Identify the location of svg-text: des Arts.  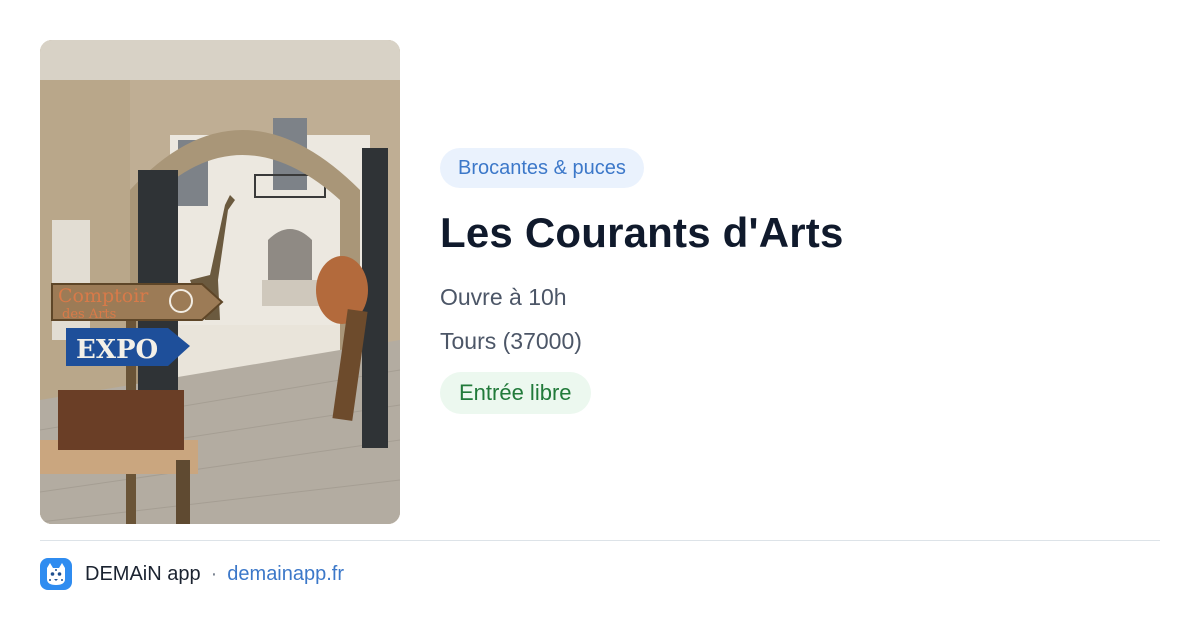
(89, 314).